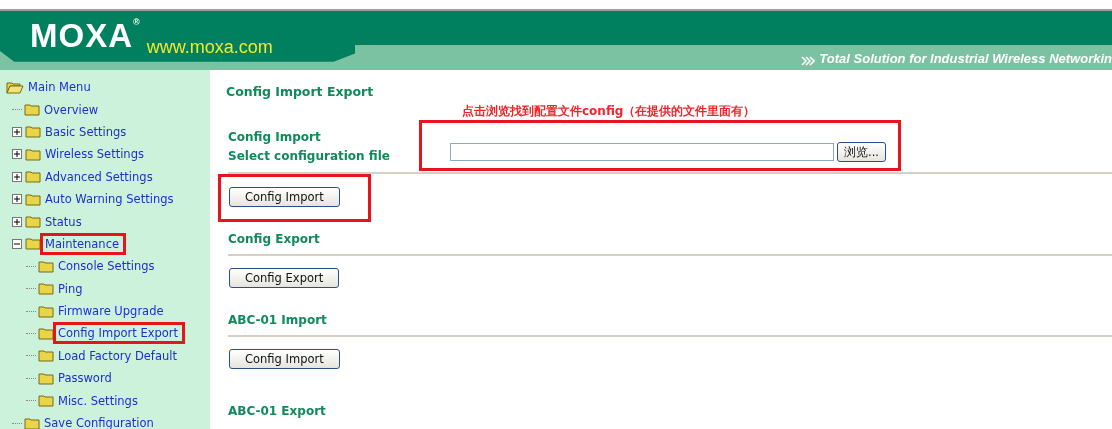 This screenshot has width=1112, height=429. What do you see at coordinates (277, 411) in the screenshot?
I see `section-heading: ABC-01 Export` at bounding box center [277, 411].